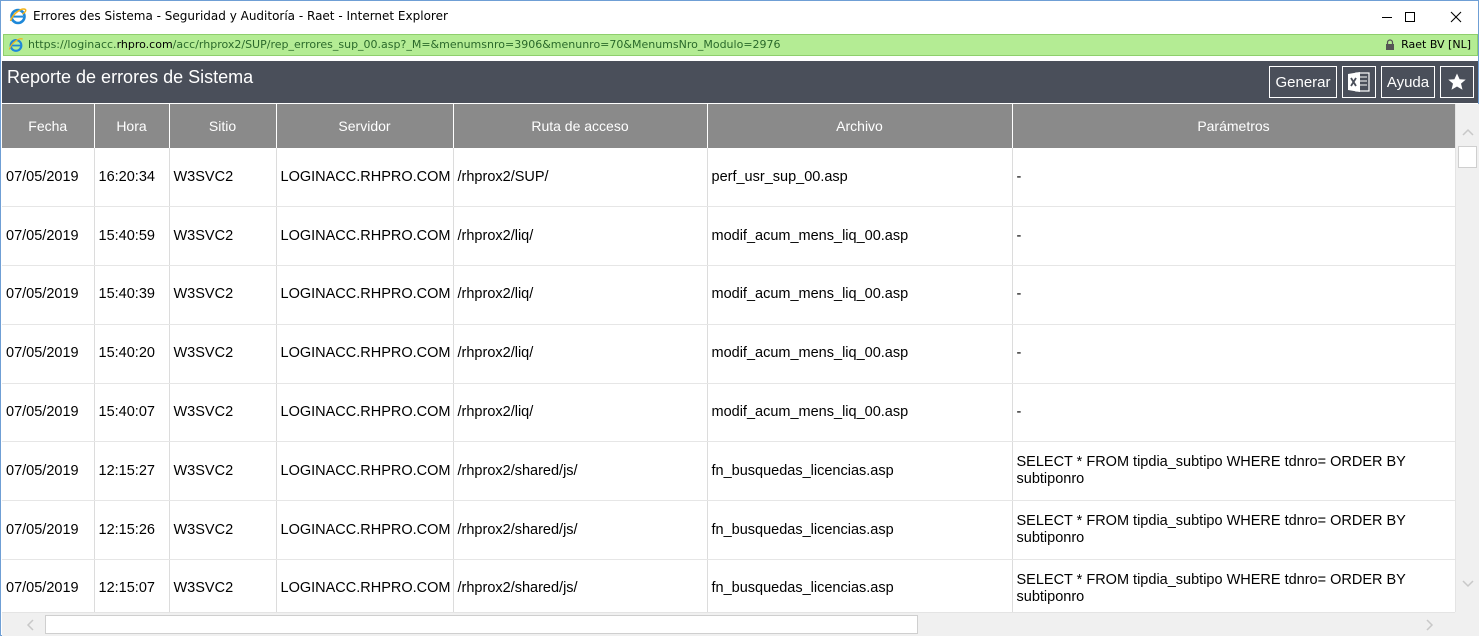 This screenshot has width=1479, height=636. I want to click on cell-hora: 12:15:27, so click(132, 471).